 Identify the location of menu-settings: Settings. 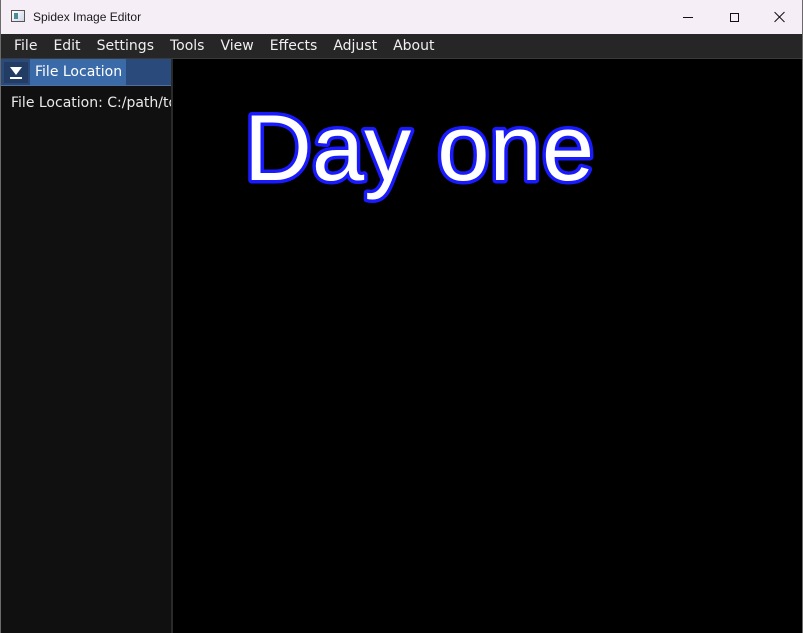
(125, 46).